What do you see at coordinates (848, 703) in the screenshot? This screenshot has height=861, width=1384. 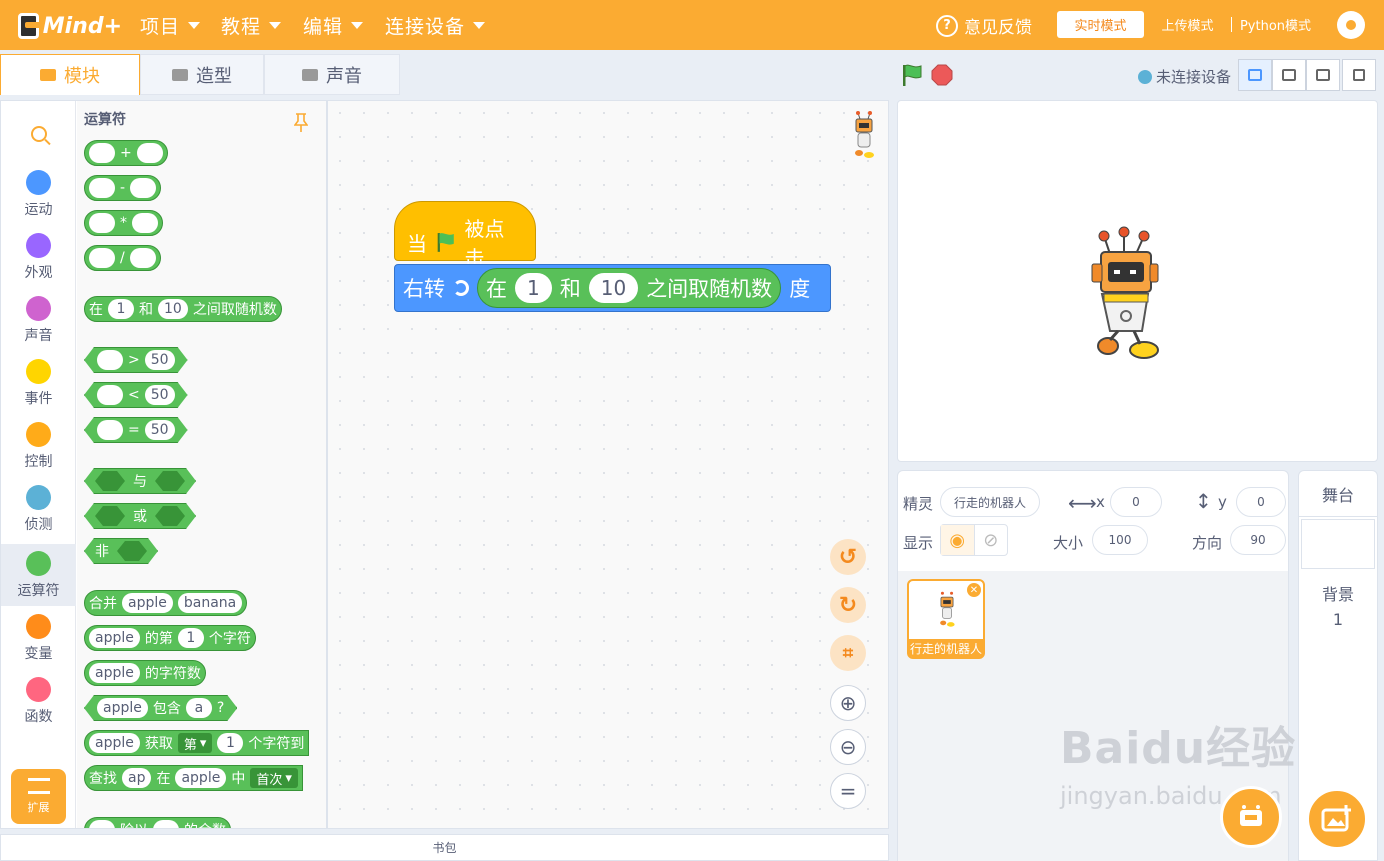 I see `zoom-in-button: ⊕` at bounding box center [848, 703].